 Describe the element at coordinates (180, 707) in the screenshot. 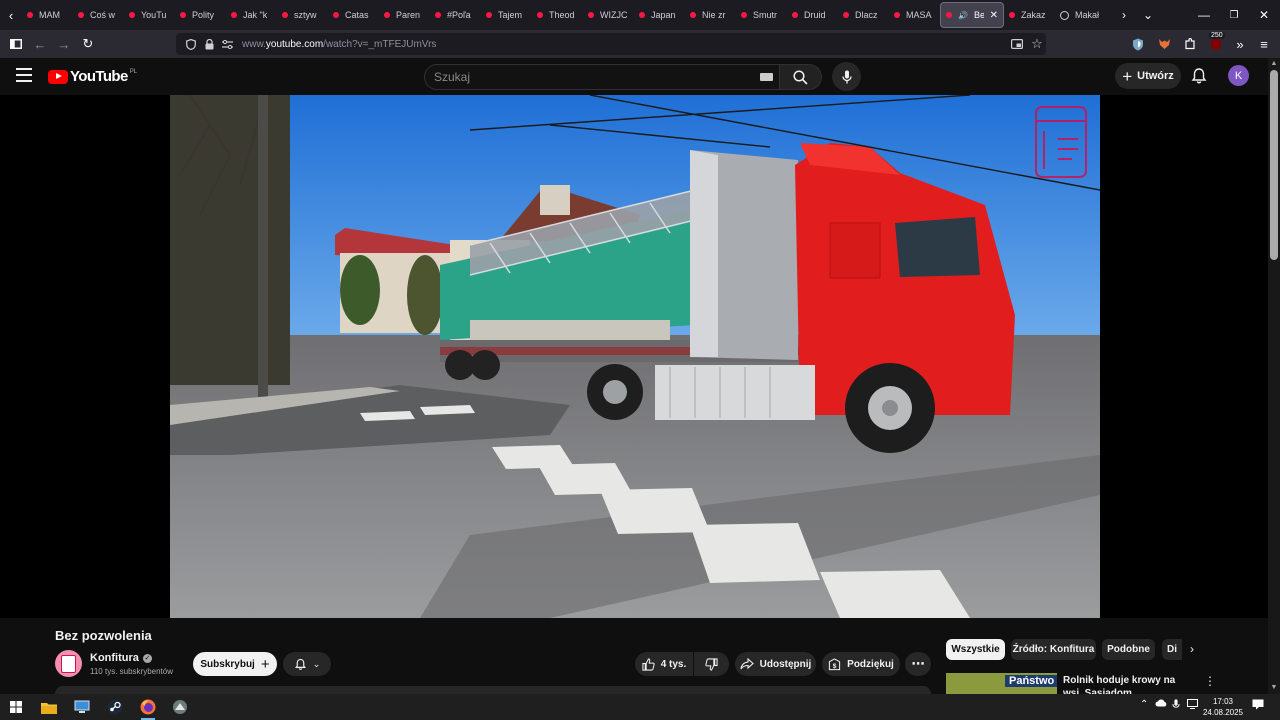

I see `app-taskbar-icon` at that location.